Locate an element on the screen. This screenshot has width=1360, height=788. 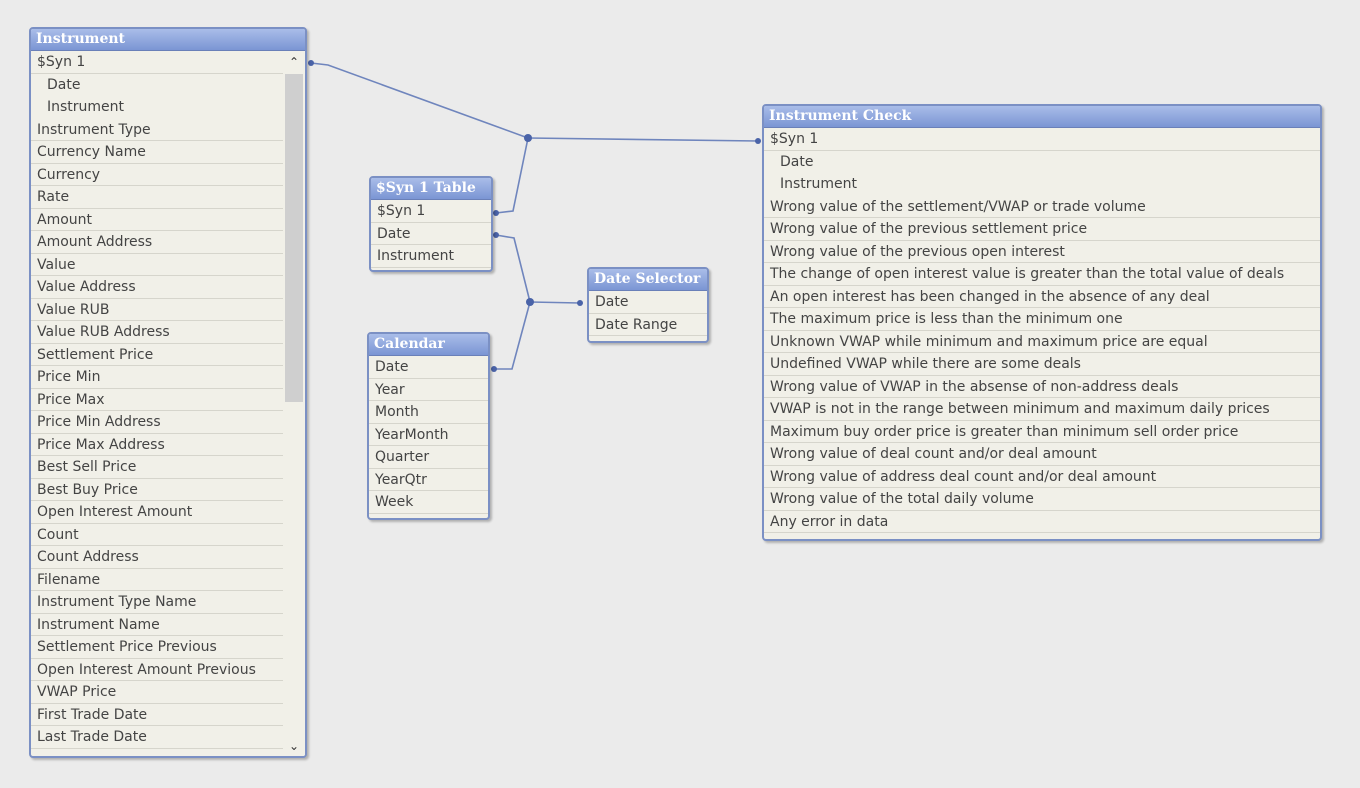
port-calendar is located at coordinates (494, 369).